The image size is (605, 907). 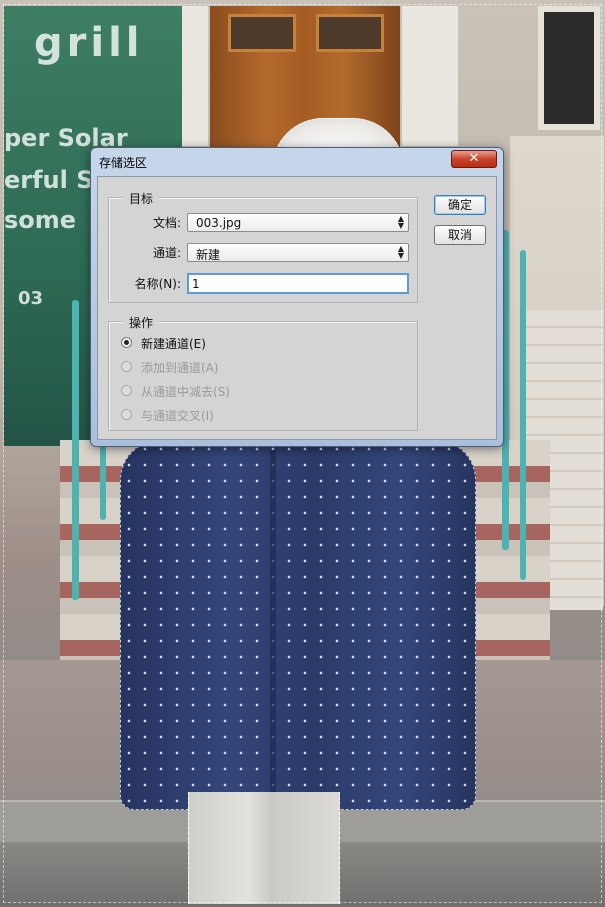 I want to click on dialog-titlebar: 存储选区 ✕, so click(x=297, y=161).